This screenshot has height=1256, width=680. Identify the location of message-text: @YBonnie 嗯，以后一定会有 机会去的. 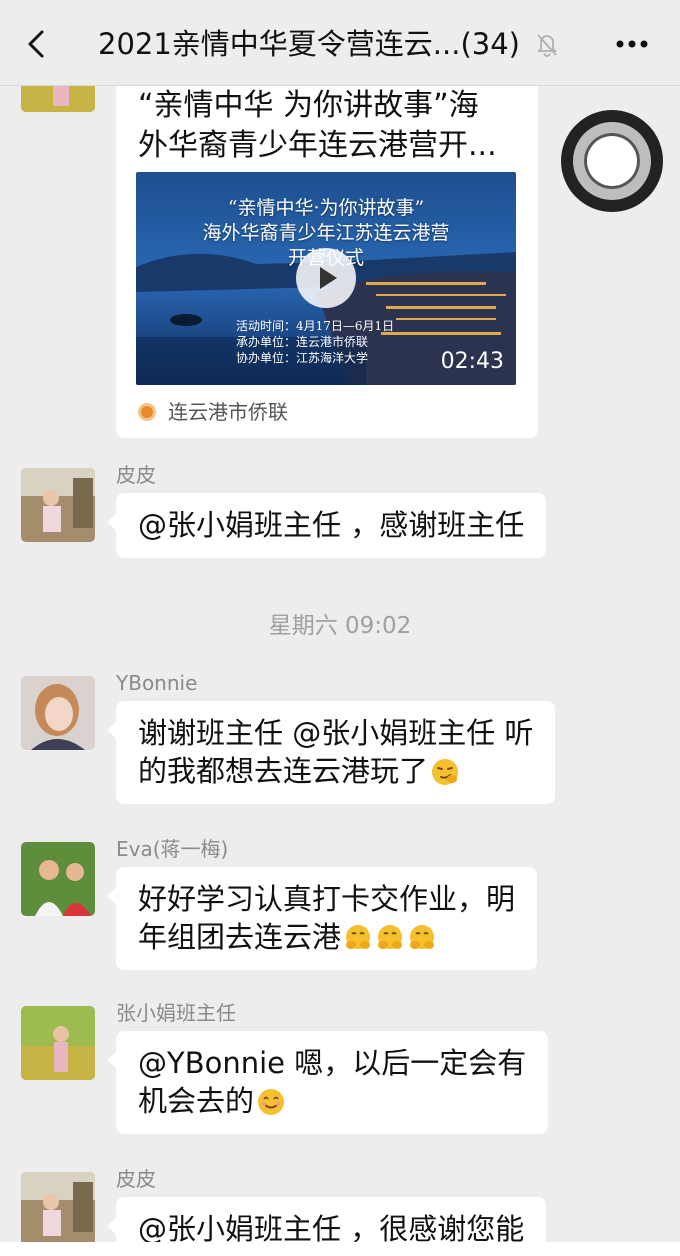
(332, 1082).